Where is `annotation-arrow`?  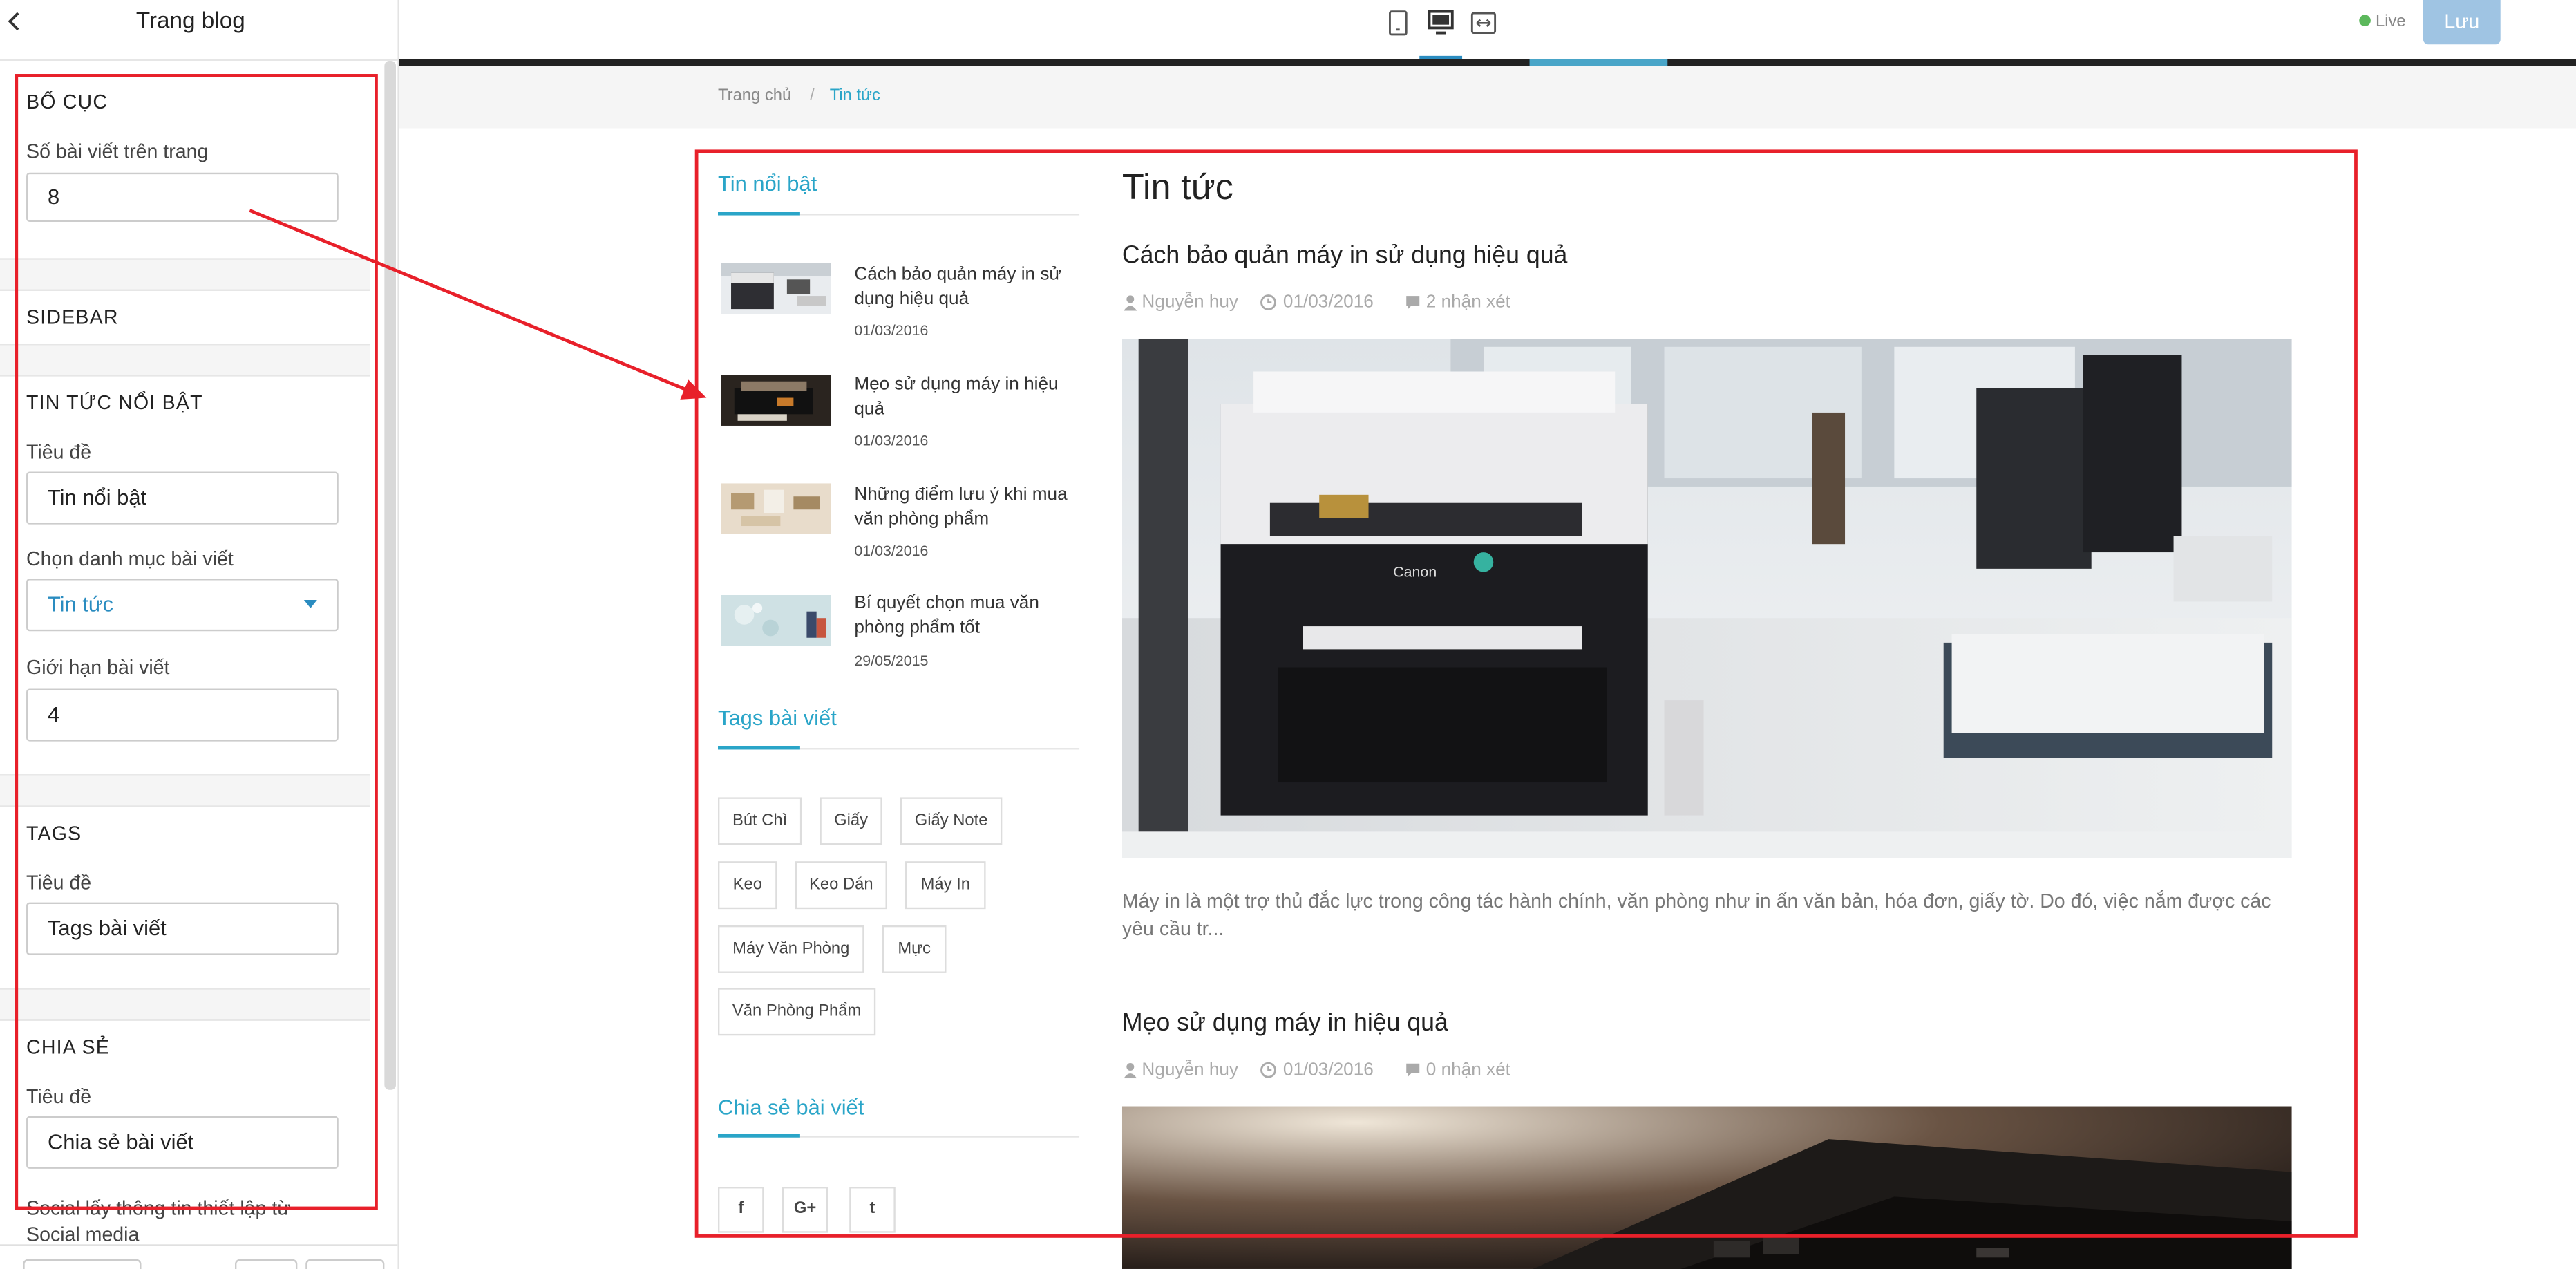
annotation-arrow is located at coordinates (478, 304).